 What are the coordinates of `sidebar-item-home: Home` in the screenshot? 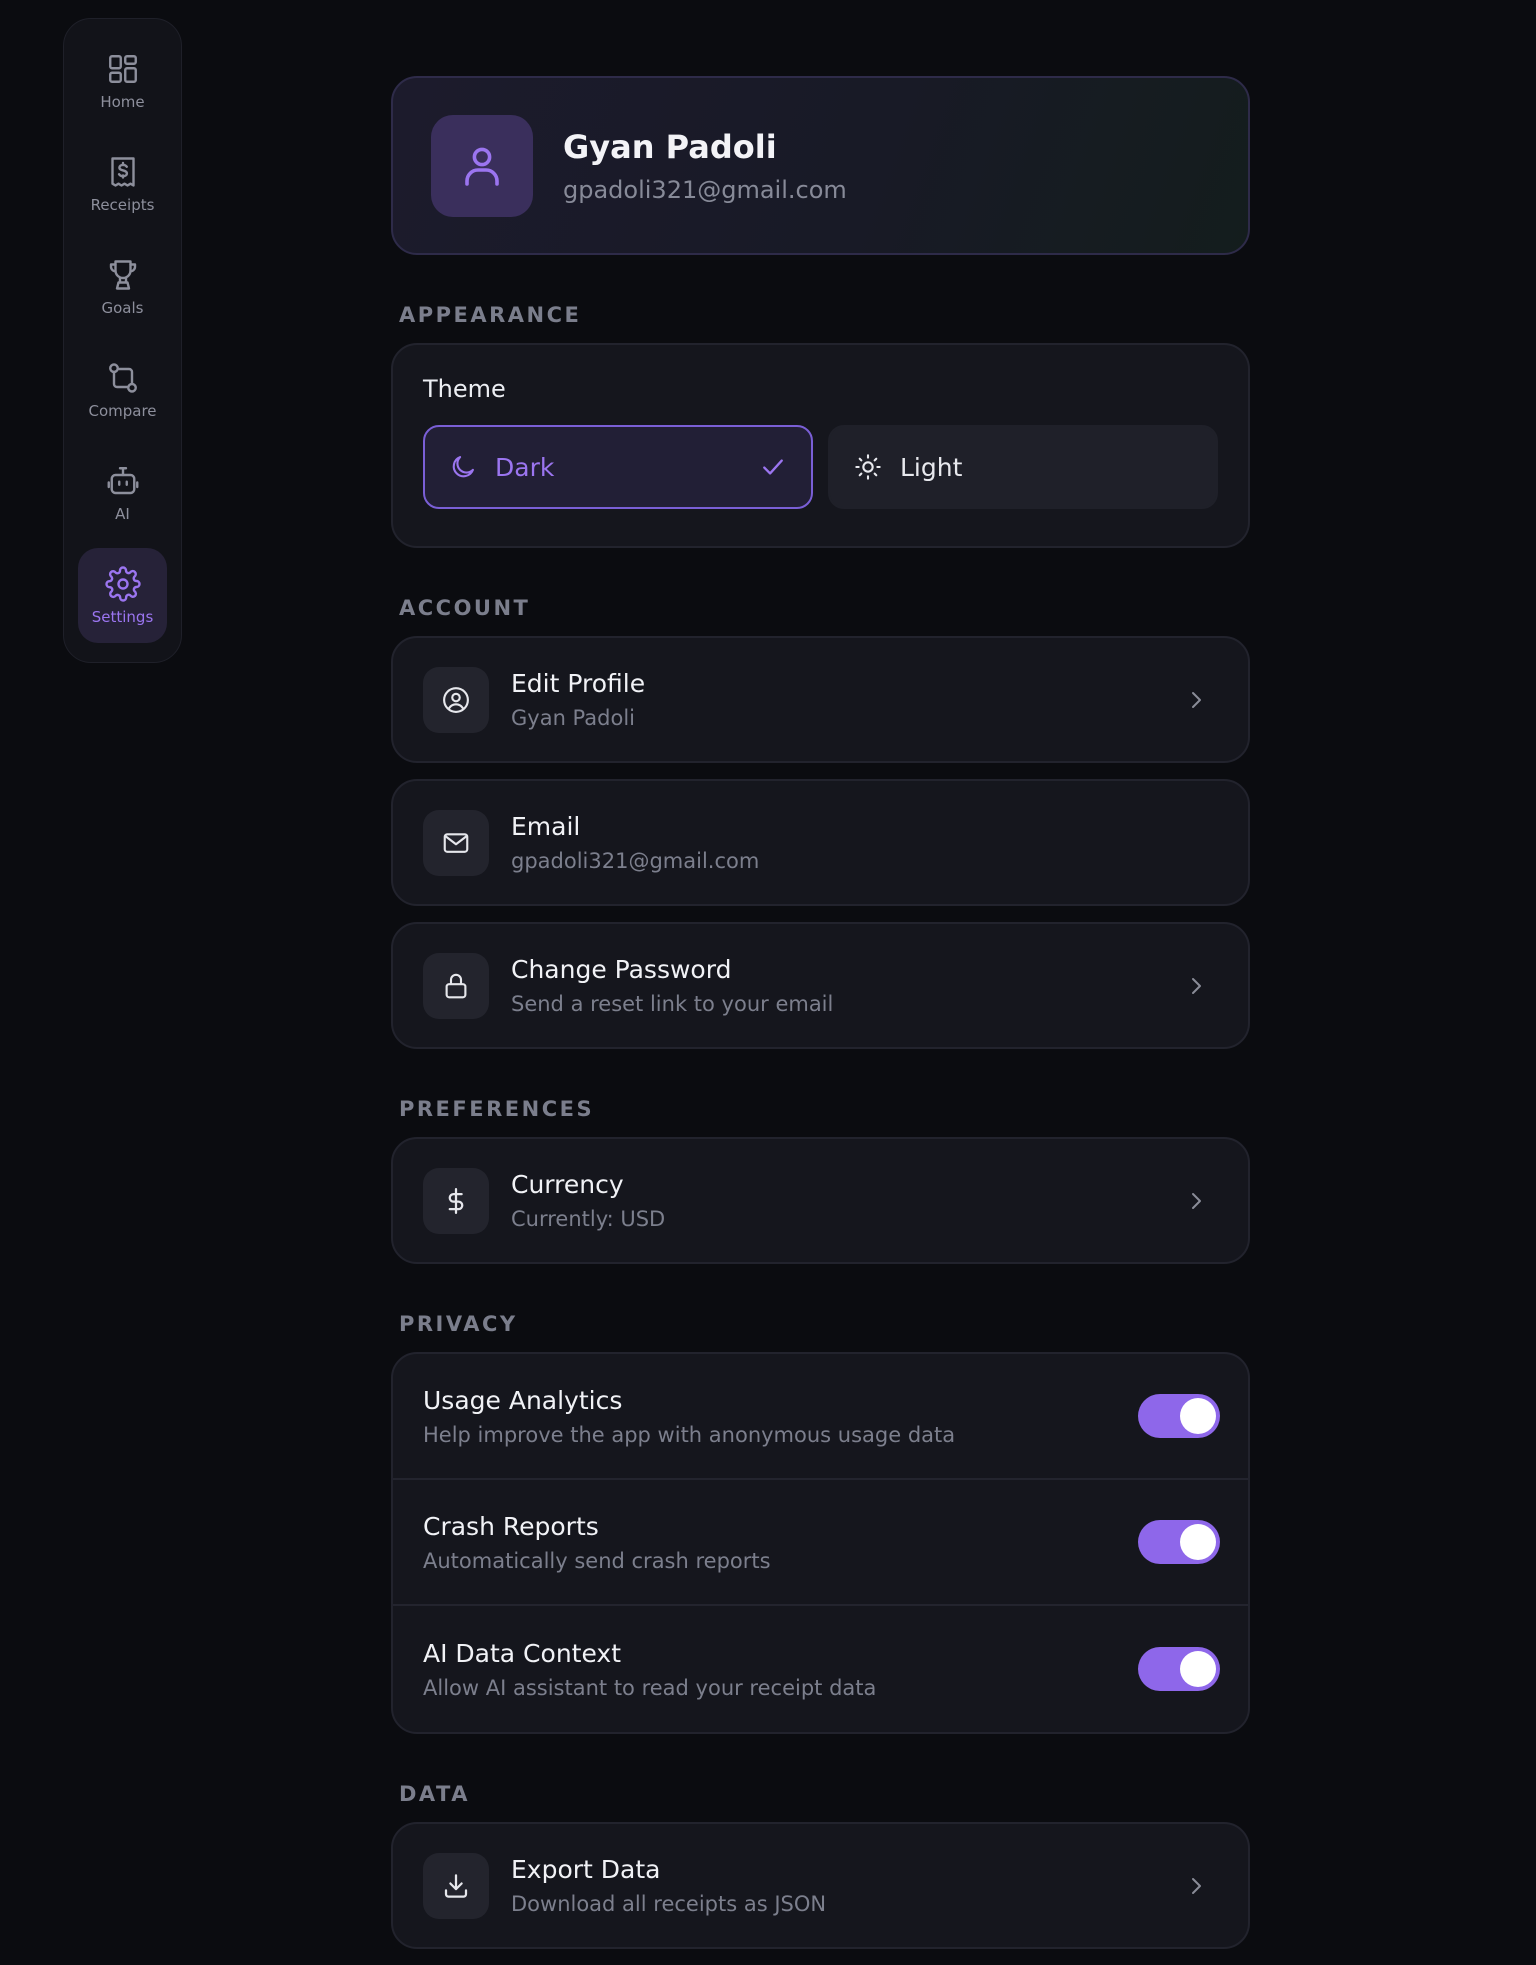 It's located at (122, 80).